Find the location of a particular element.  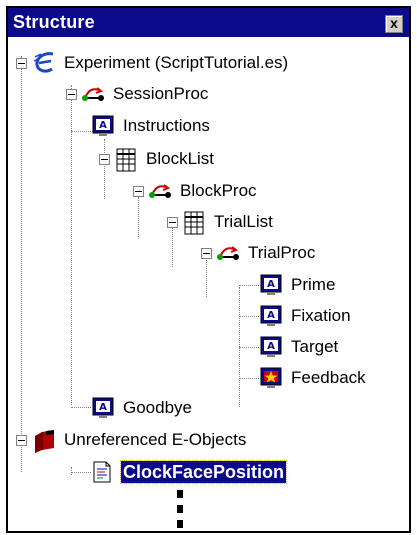

tree-label: BlockProc is located at coordinates (218, 190).